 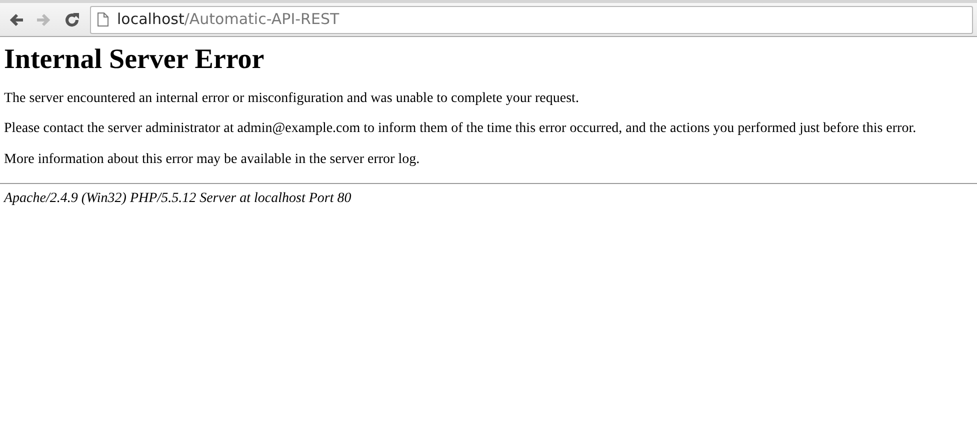 I want to click on server-signature: Apache/2.4.9 (Win32) PHP/5.5.12 Server at localhost Port 80, so click(x=178, y=199).